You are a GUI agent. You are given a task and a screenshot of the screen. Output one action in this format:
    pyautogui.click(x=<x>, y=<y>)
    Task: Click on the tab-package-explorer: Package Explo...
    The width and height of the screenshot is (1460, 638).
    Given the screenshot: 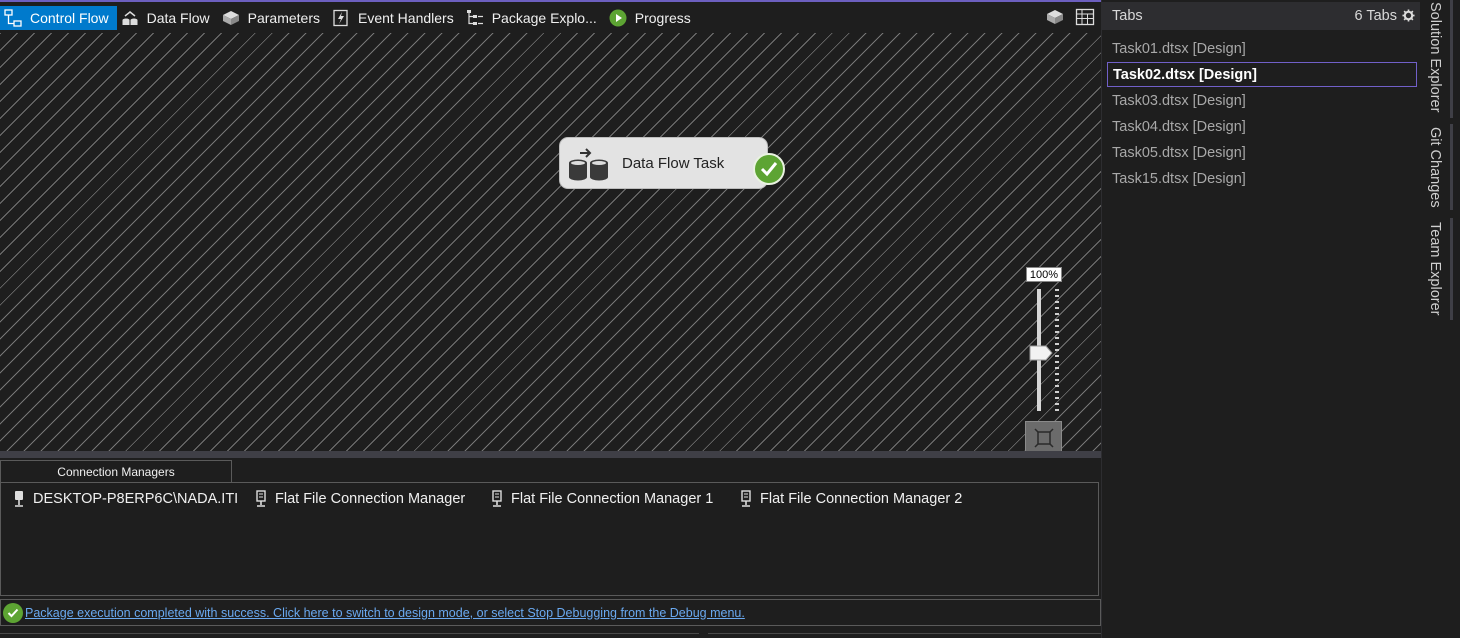 What is the action you would take?
    pyautogui.click(x=533, y=18)
    